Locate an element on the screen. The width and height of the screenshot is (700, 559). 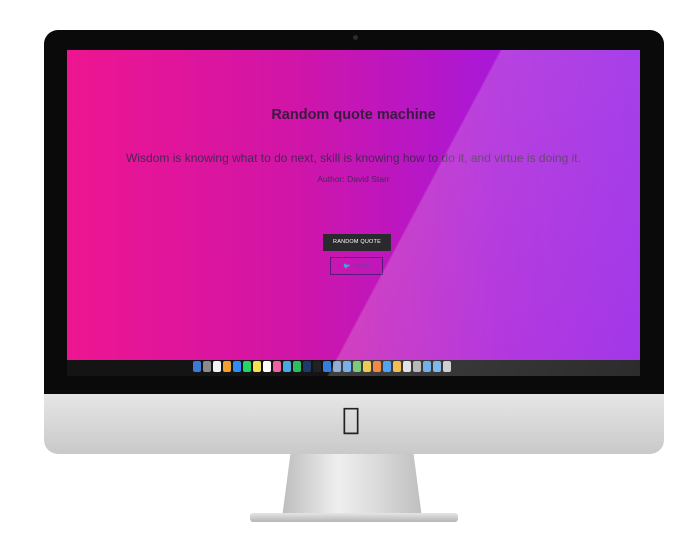
mail-icon is located at coordinates (347, 366).